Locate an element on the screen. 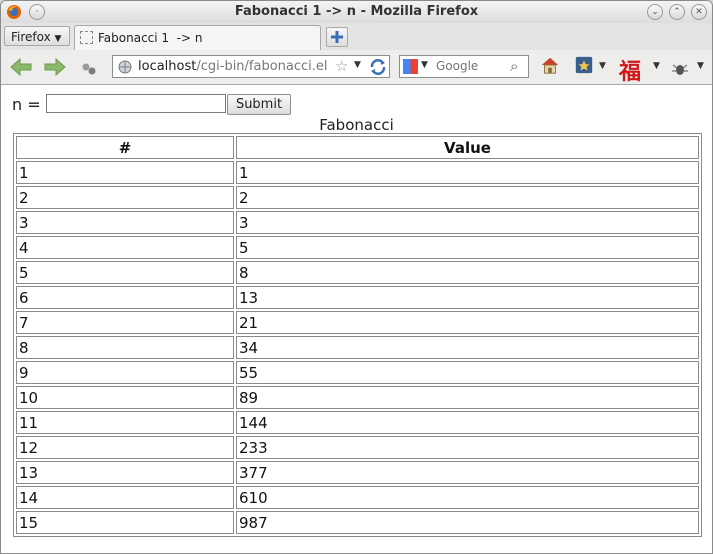 This screenshot has width=713, height=554. search-icon: ⌕ is located at coordinates (514, 66).